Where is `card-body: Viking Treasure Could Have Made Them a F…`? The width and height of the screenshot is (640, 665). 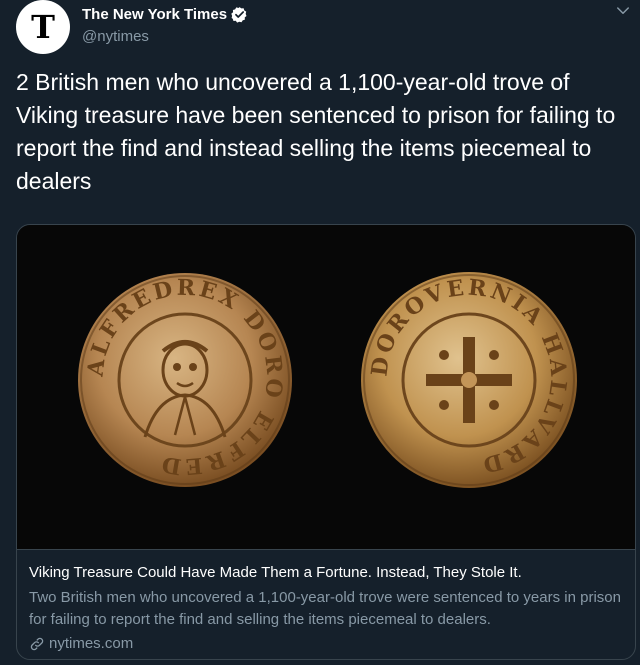 card-body: Viking Treasure Could Have Made Them a F… is located at coordinates (329, 607).